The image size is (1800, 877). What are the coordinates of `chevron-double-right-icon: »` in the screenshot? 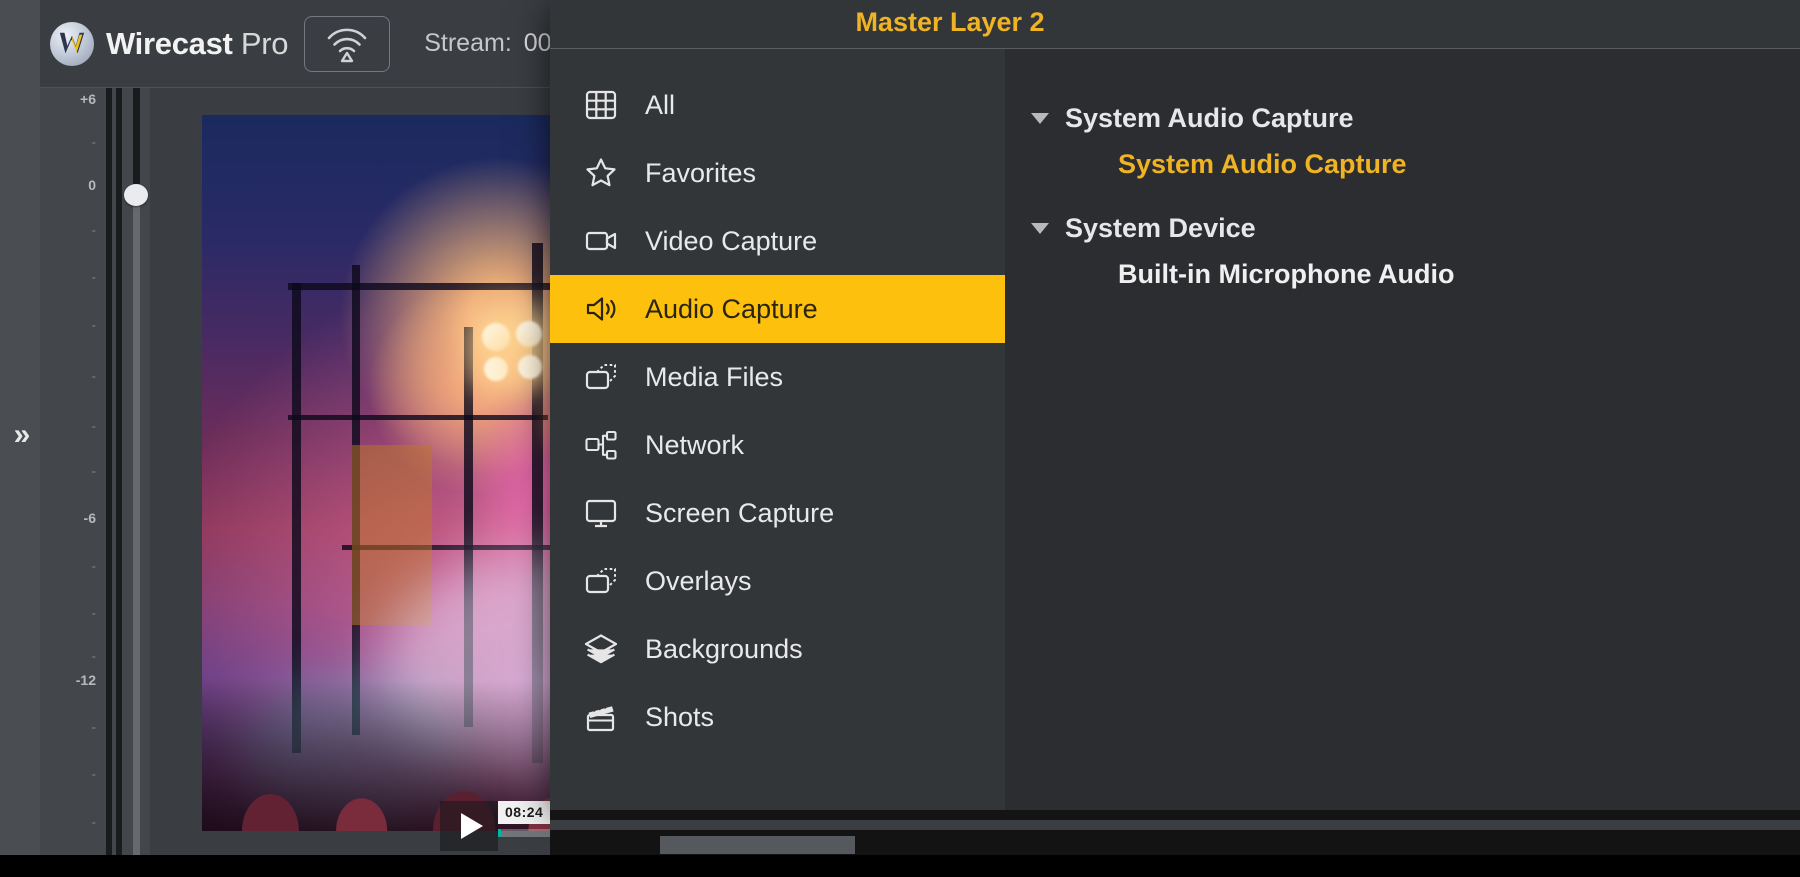 It's located at (22, 434).